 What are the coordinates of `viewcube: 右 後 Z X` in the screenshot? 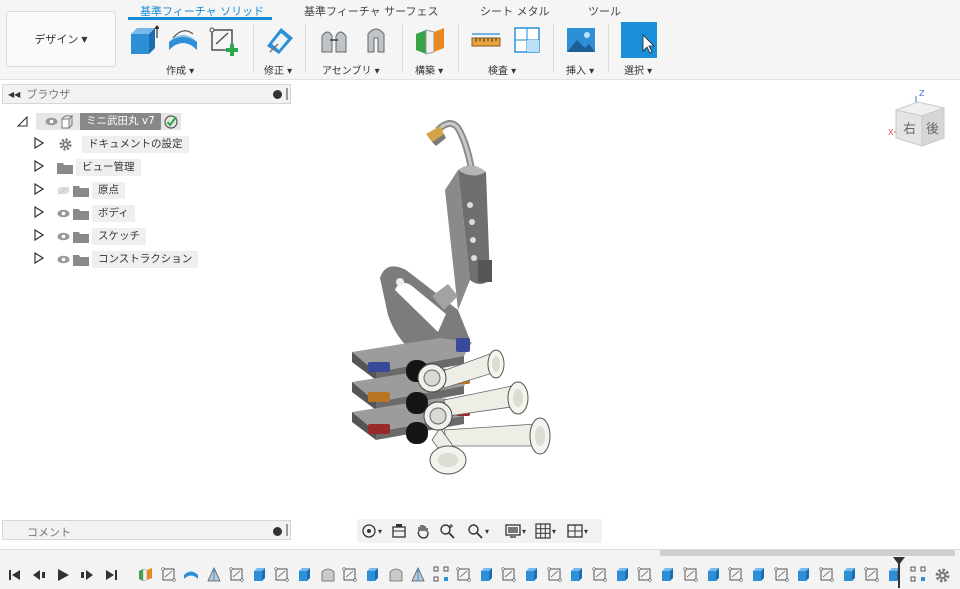 It's located at (919, 120).